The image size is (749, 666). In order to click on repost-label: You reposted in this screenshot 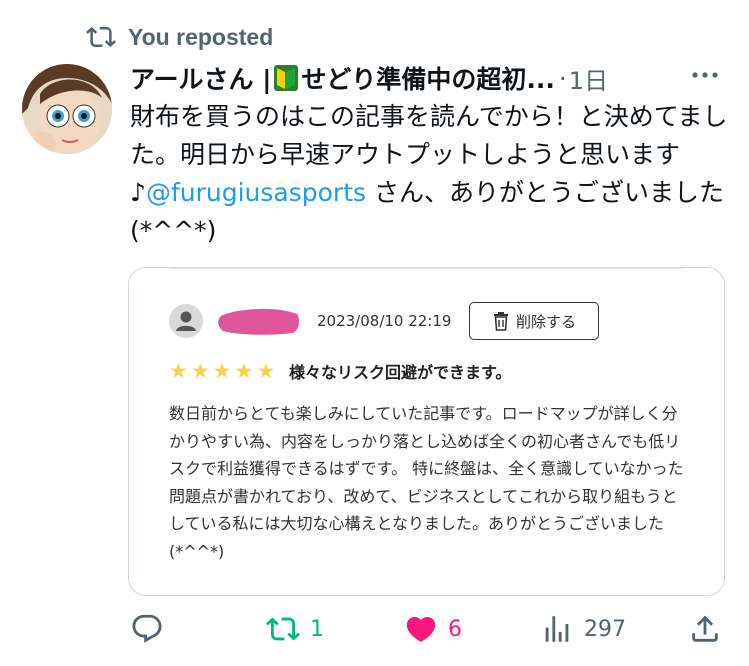, I will do `click(201, 36)`.